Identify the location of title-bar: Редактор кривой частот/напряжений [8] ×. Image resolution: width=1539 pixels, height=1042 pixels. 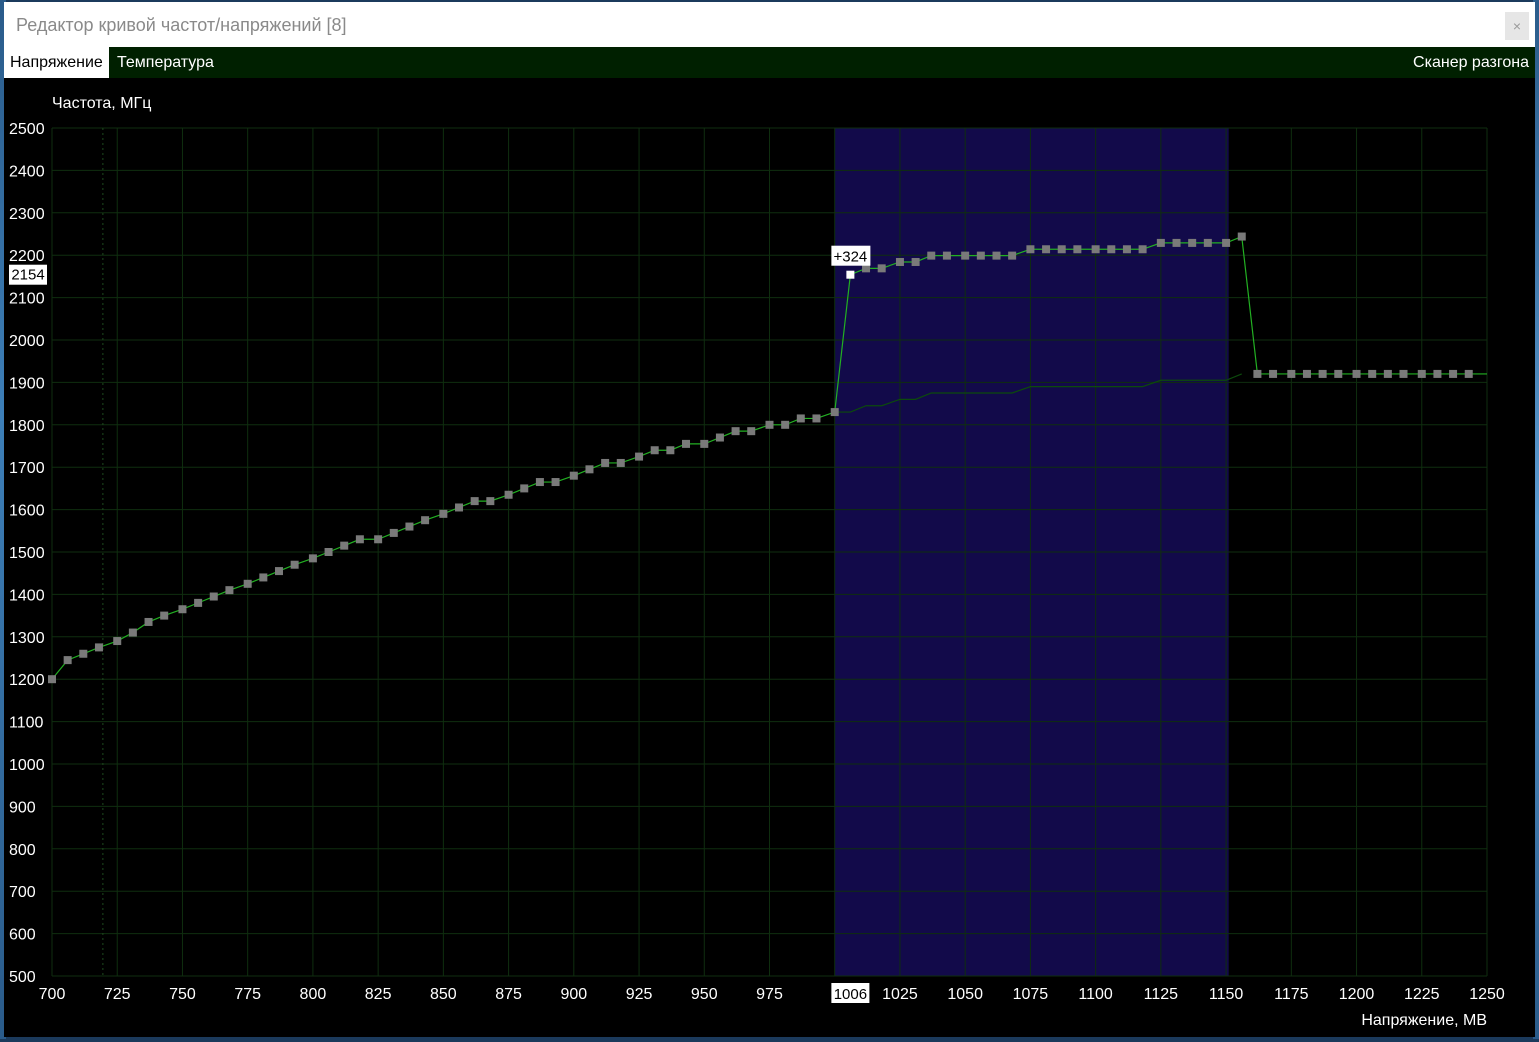
(769, 24).